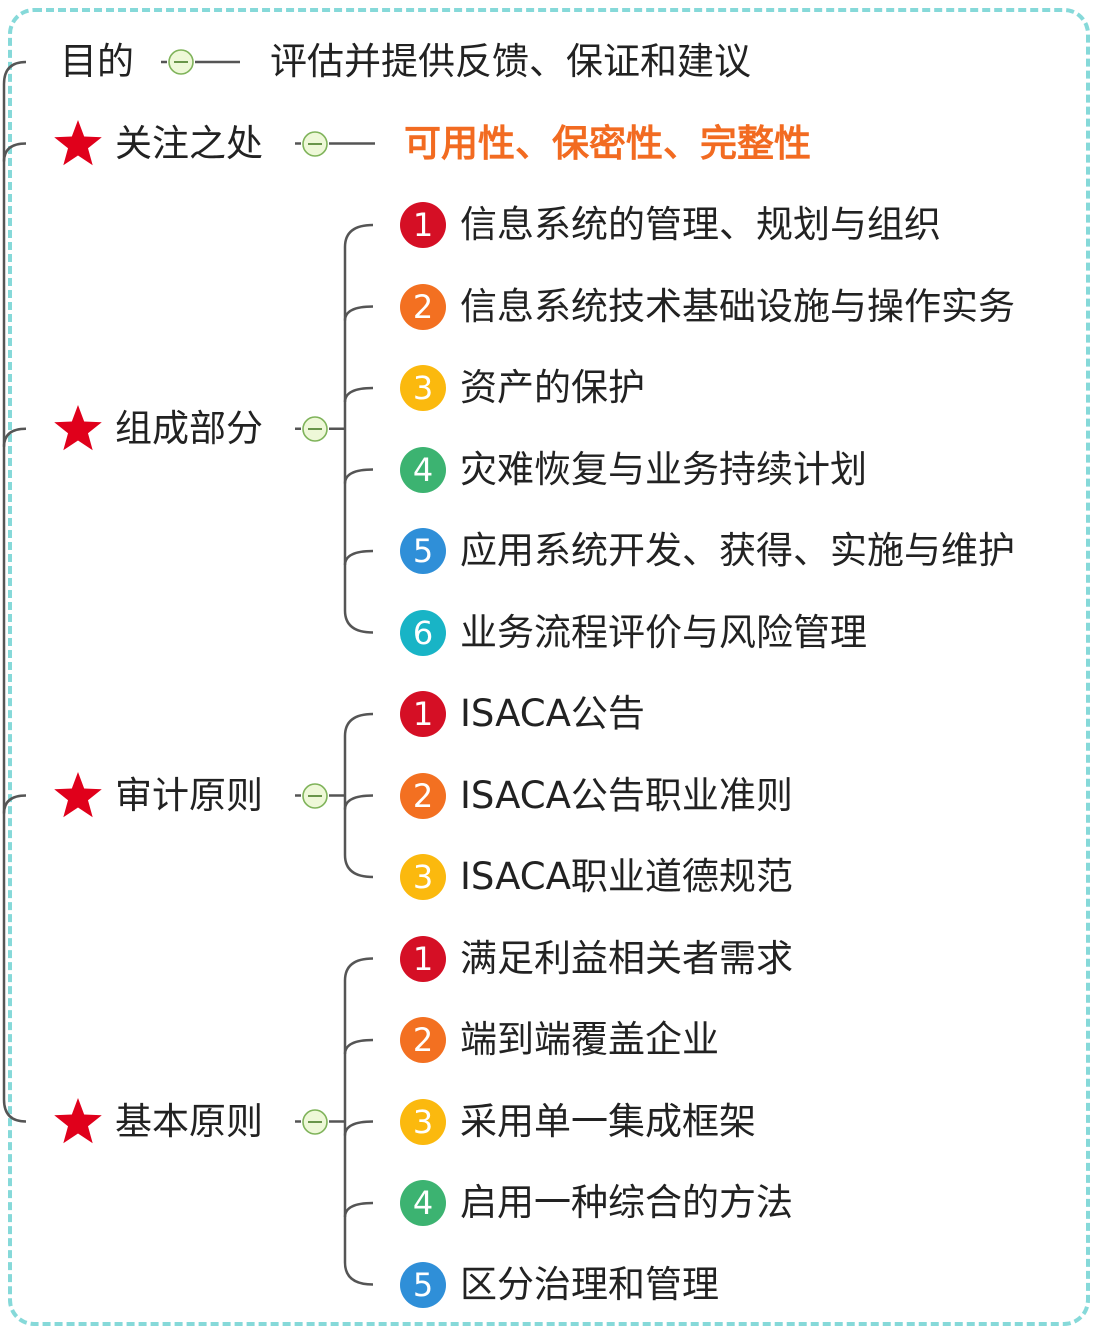  What do you see at coordinates (608, 1121) in the screenshot?
I see `subtopic-text: 采用单一集成框架` at bounding box center [608, 1121].